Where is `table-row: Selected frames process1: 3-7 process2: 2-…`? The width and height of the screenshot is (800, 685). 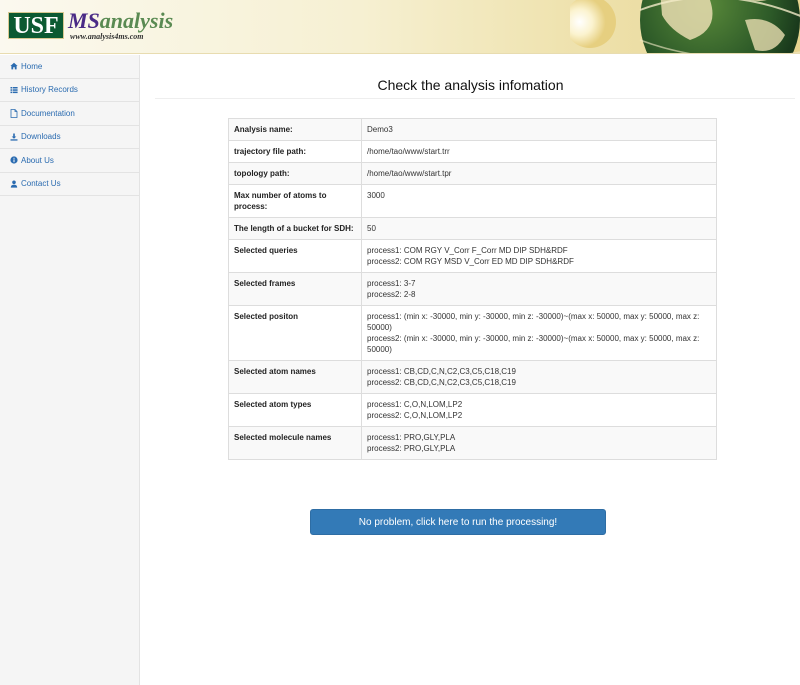
table-row: Selected frames process1: 3-7 process2: 2-… is located at coordinates (472, 289).